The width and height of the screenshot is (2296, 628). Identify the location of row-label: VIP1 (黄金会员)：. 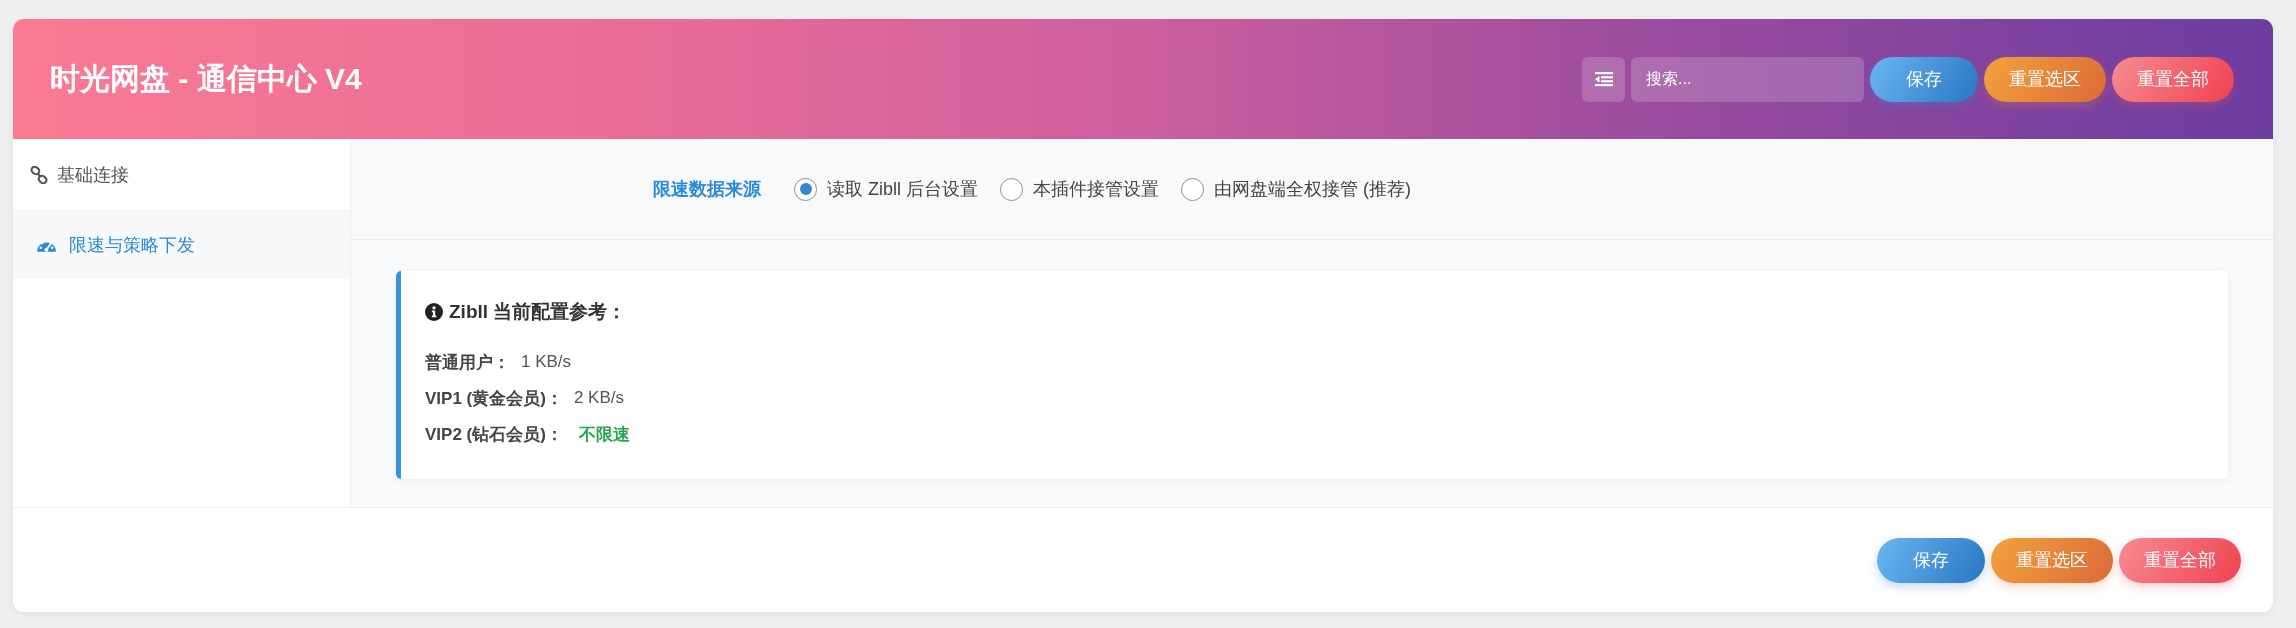
(494, 398).